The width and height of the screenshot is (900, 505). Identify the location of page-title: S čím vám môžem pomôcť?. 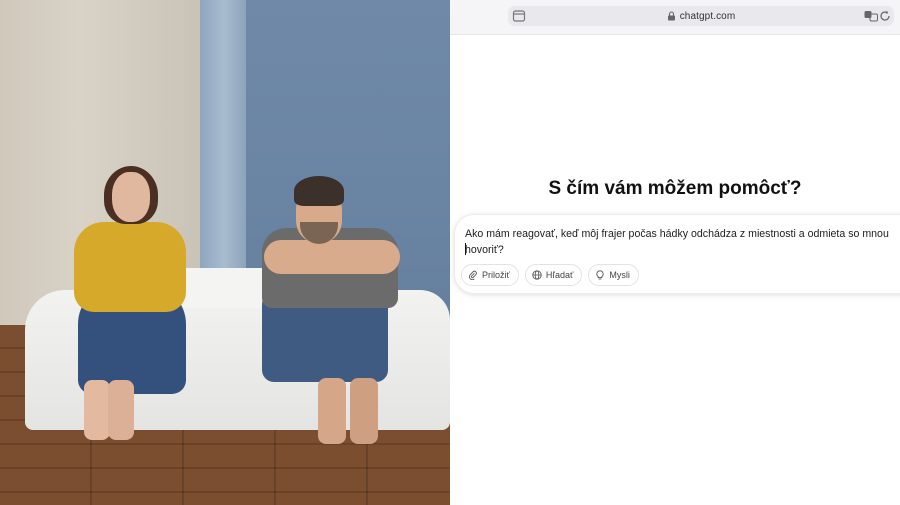
(675, 188).